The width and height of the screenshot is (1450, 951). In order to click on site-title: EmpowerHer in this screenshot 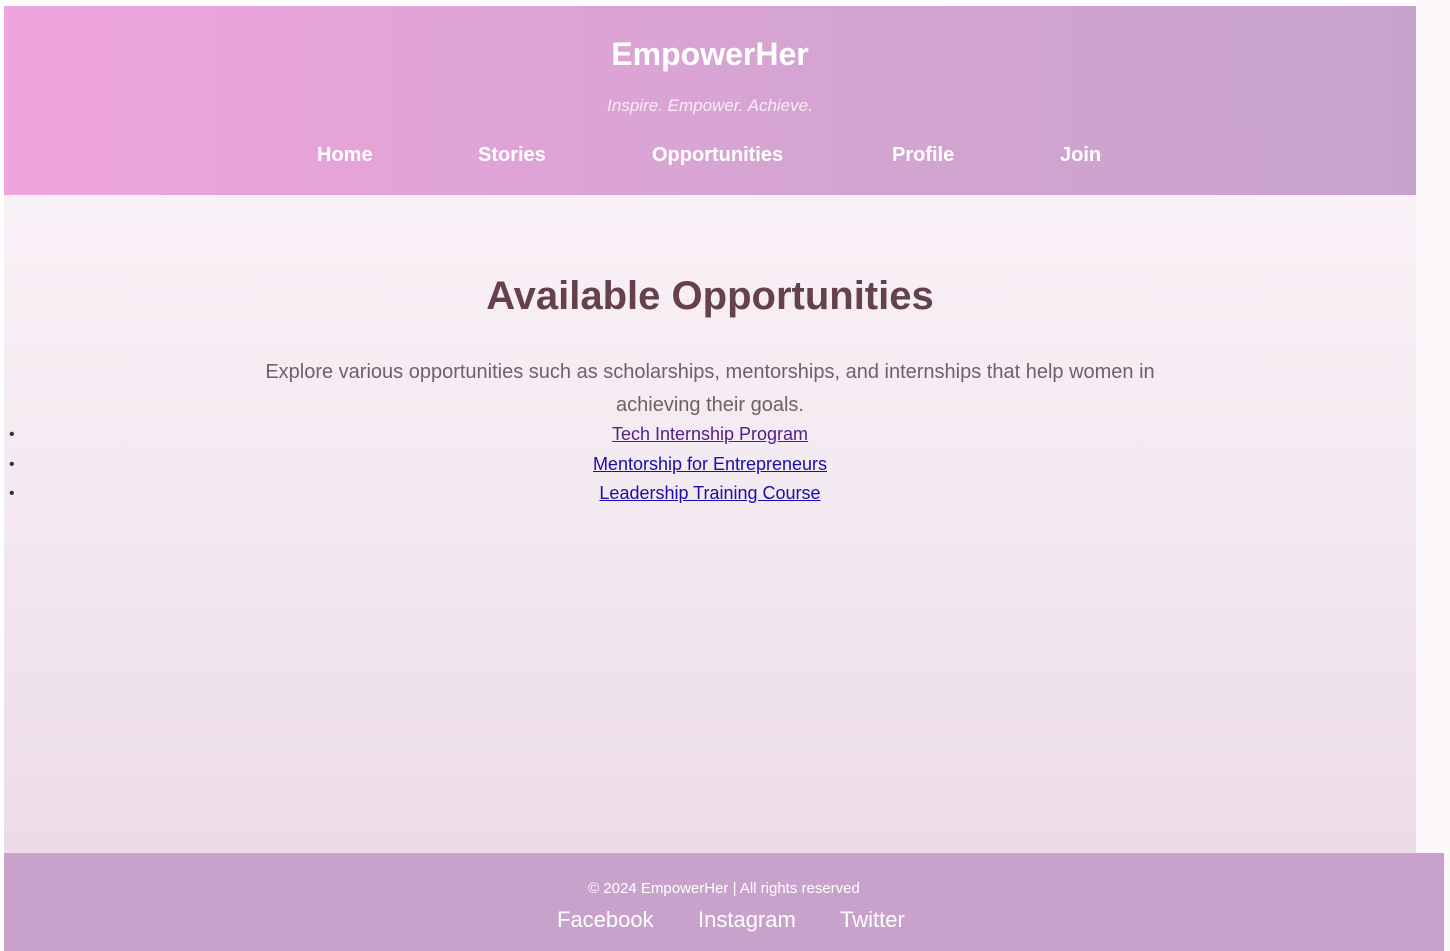, I will do `click(710, 54)`.